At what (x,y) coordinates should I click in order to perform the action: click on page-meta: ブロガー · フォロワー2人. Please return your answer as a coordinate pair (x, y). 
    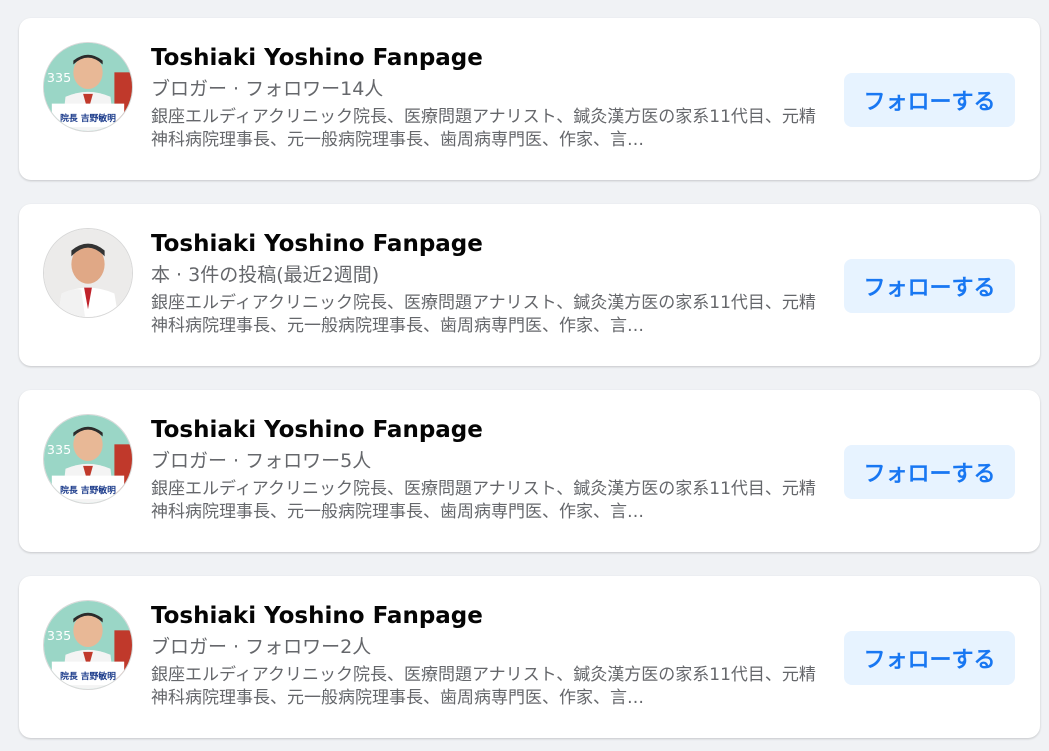
    Looking at the image, I should click on (261, 647).